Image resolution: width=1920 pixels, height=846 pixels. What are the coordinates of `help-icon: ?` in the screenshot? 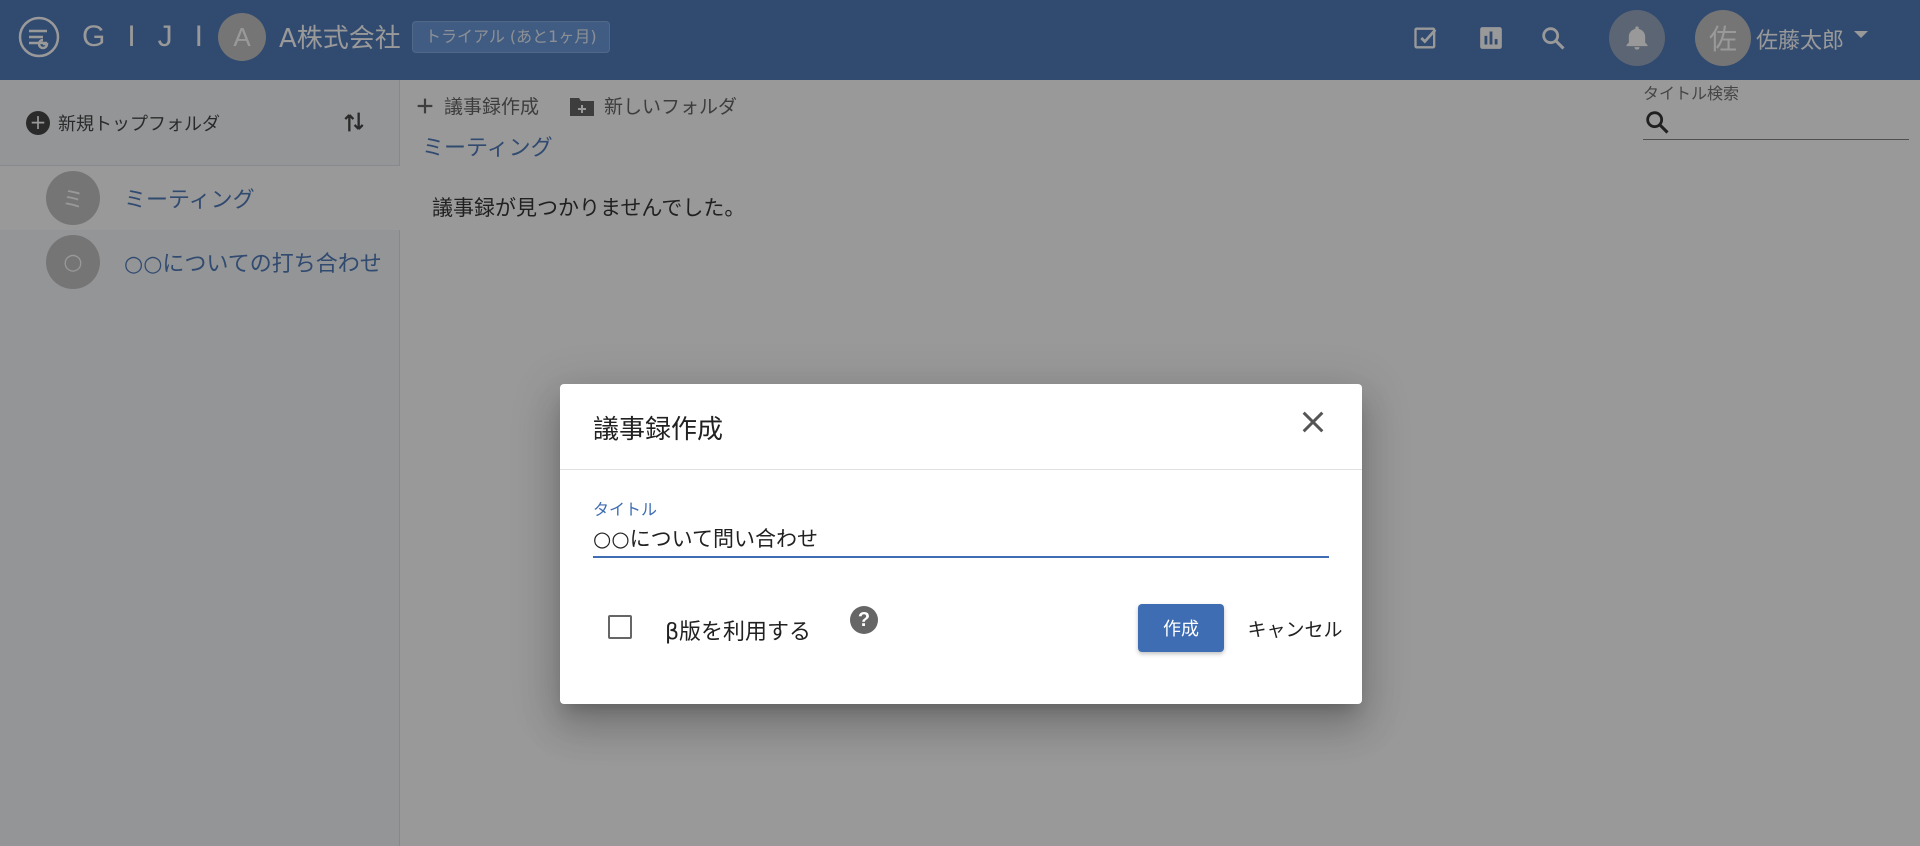 It's located at (864, 620).